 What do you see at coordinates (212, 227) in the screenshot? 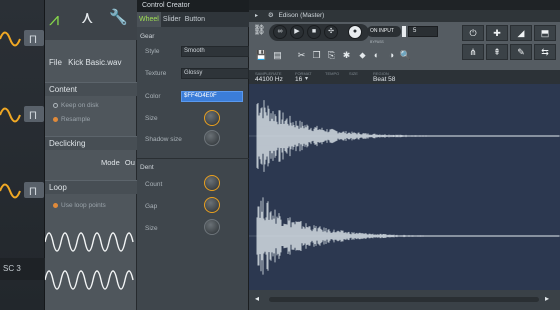
I see `dent-size-knob` at bounding box center [212, 227].